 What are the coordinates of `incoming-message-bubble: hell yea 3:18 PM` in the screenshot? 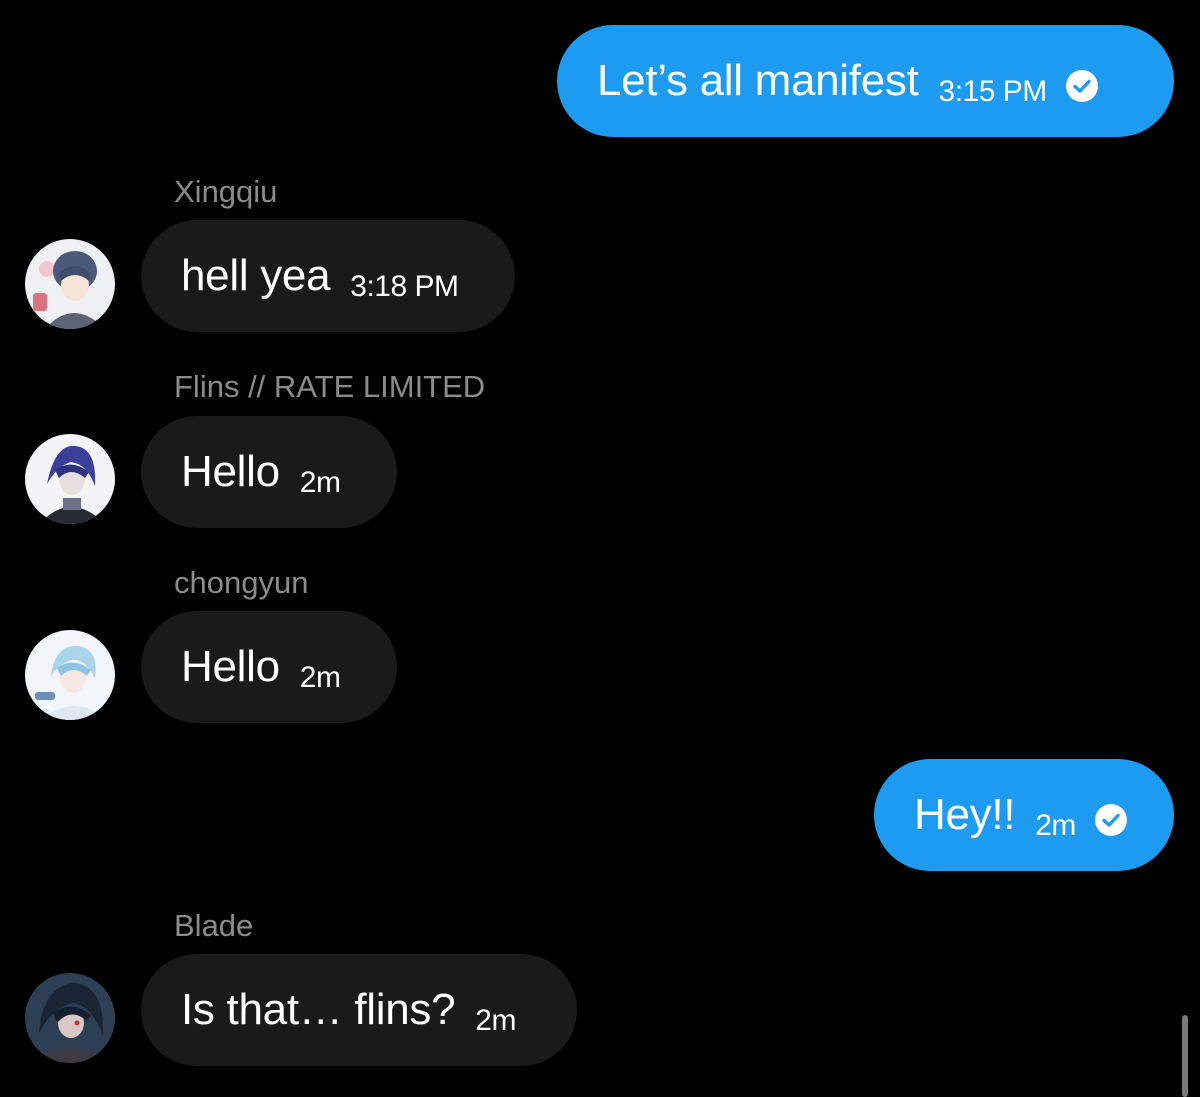 It's located at (328, 276).